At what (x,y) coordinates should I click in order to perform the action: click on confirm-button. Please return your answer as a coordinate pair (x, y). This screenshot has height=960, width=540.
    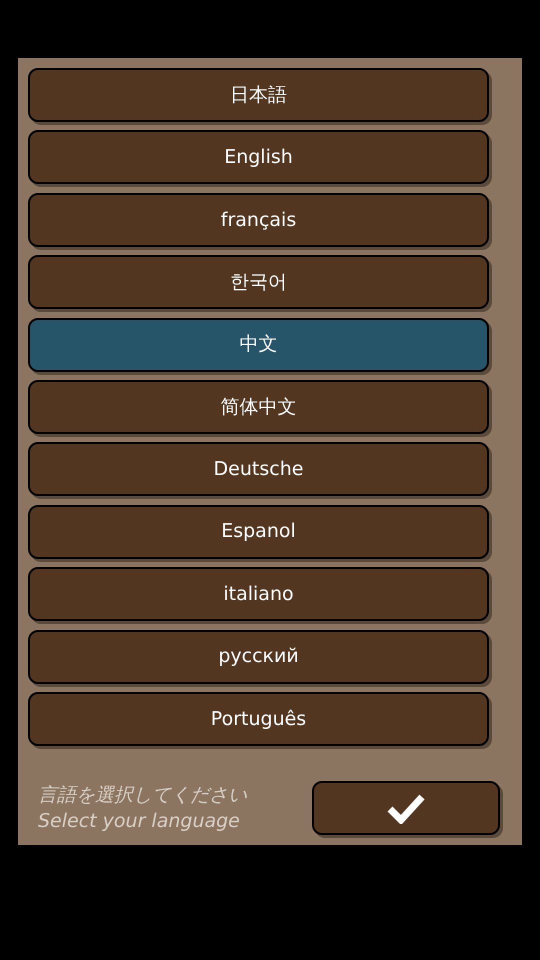
    Looking at the image, I should click on (406, 807).